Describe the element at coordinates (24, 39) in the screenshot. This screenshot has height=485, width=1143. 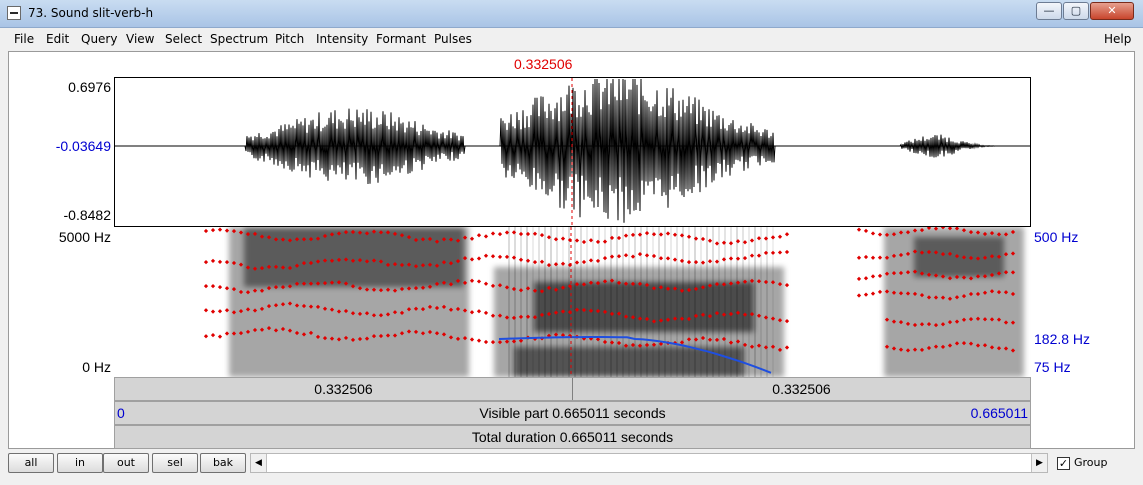
I see `menu-file: File` at that location.